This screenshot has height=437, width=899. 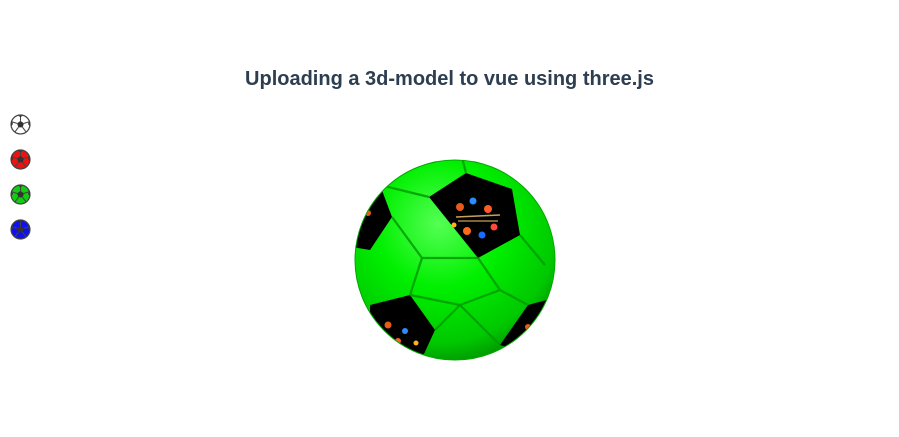 I want to click on color-option-green, so click(x=20, y=194).